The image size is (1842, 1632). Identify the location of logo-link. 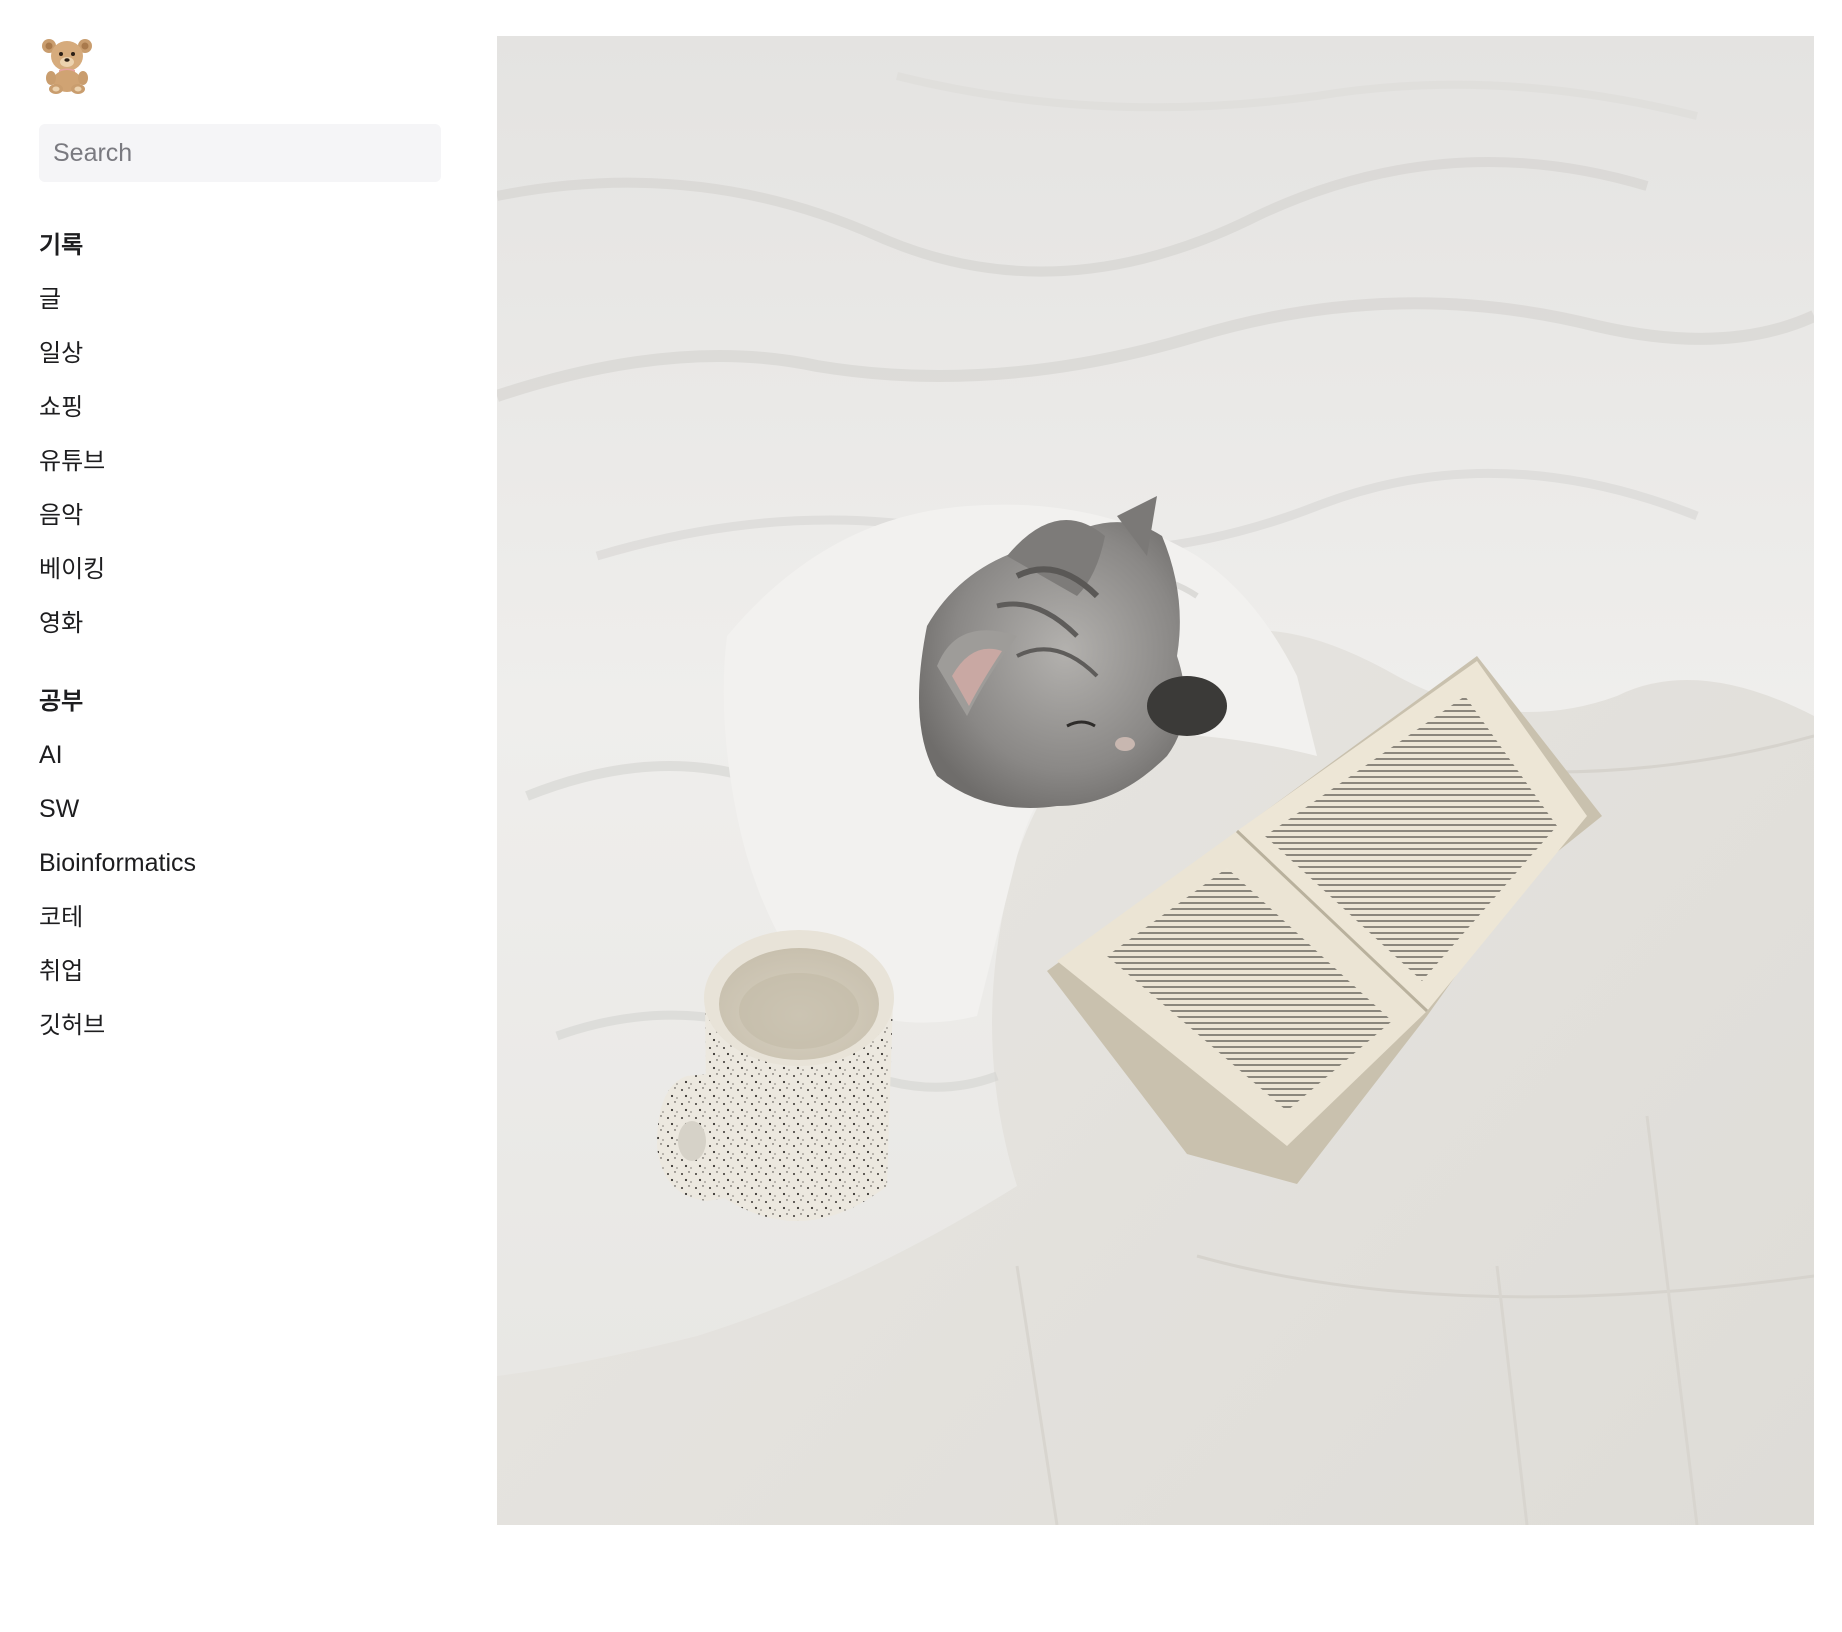
(67, 65).